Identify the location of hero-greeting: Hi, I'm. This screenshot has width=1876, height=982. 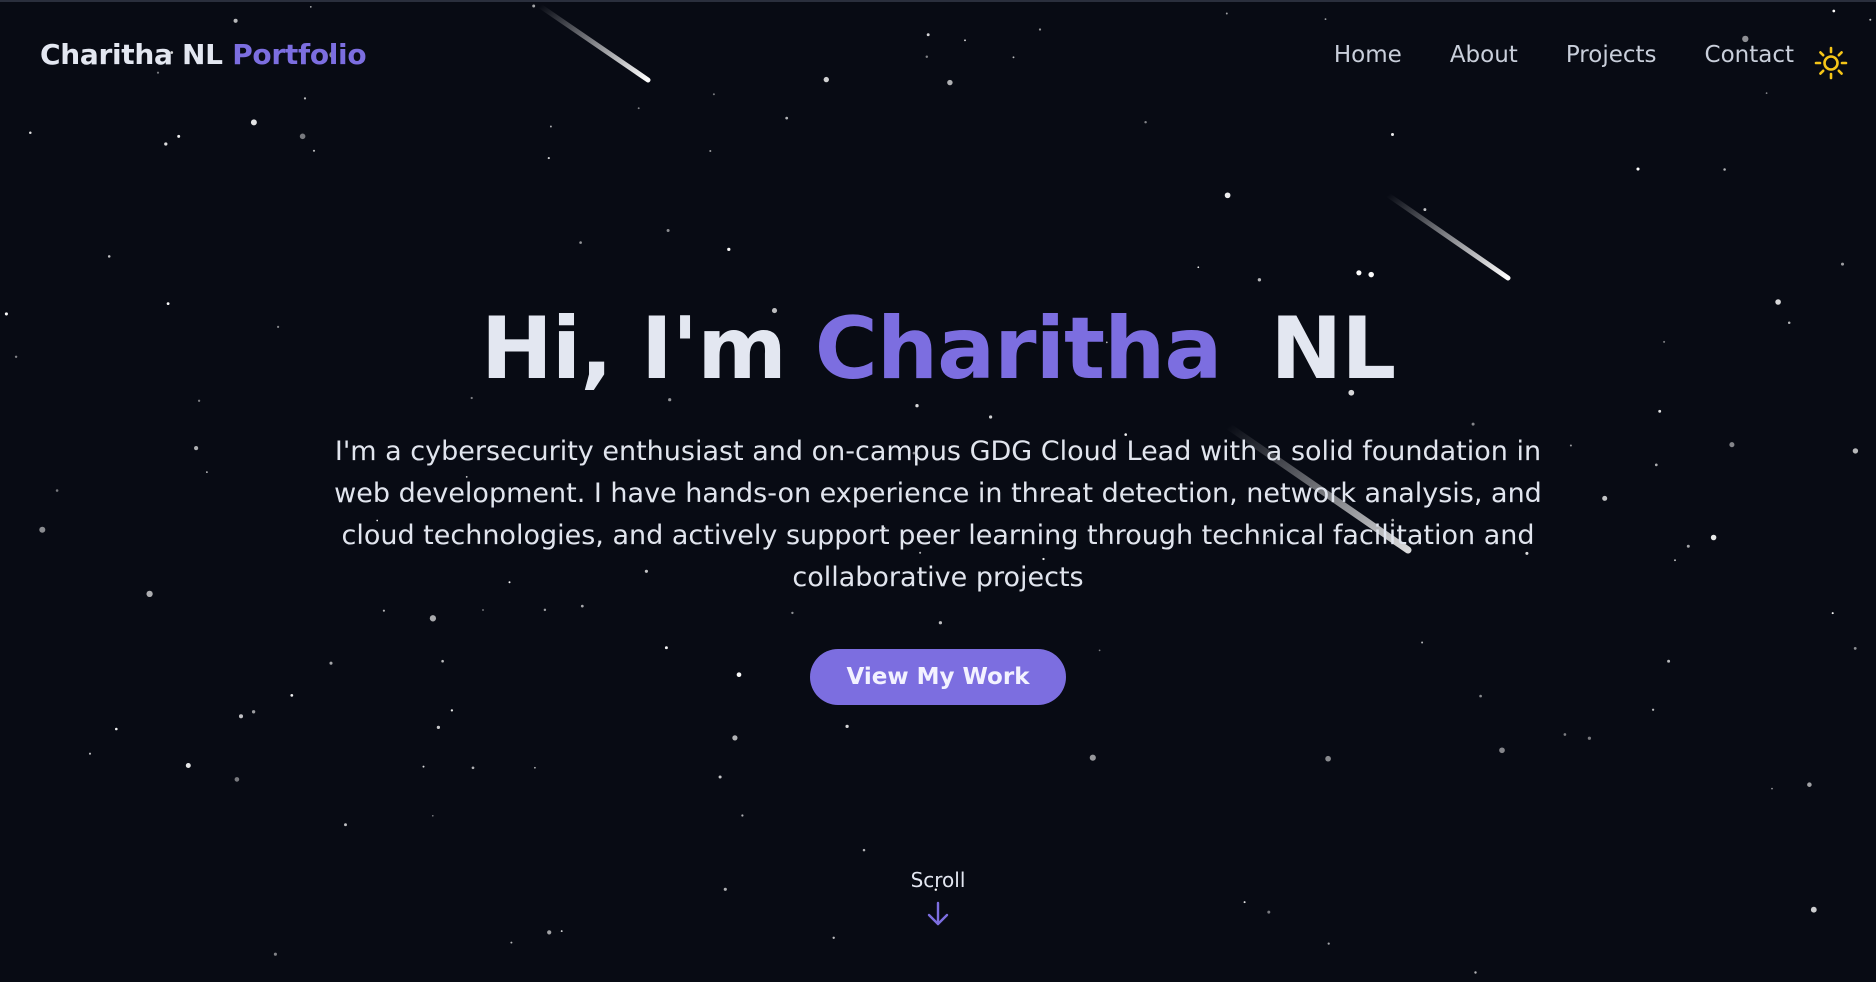
(633, 349).